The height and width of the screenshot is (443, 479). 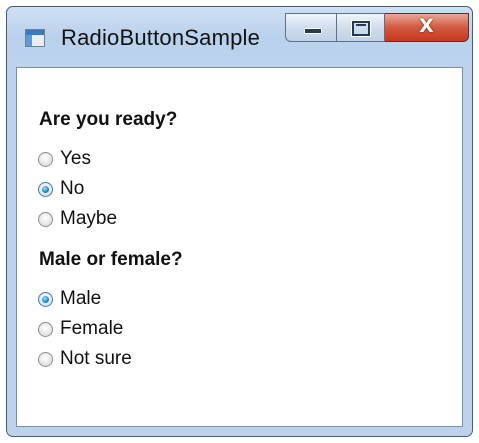 I want to click on radio-not-sure: Not sure, so click(x=85, y=359).